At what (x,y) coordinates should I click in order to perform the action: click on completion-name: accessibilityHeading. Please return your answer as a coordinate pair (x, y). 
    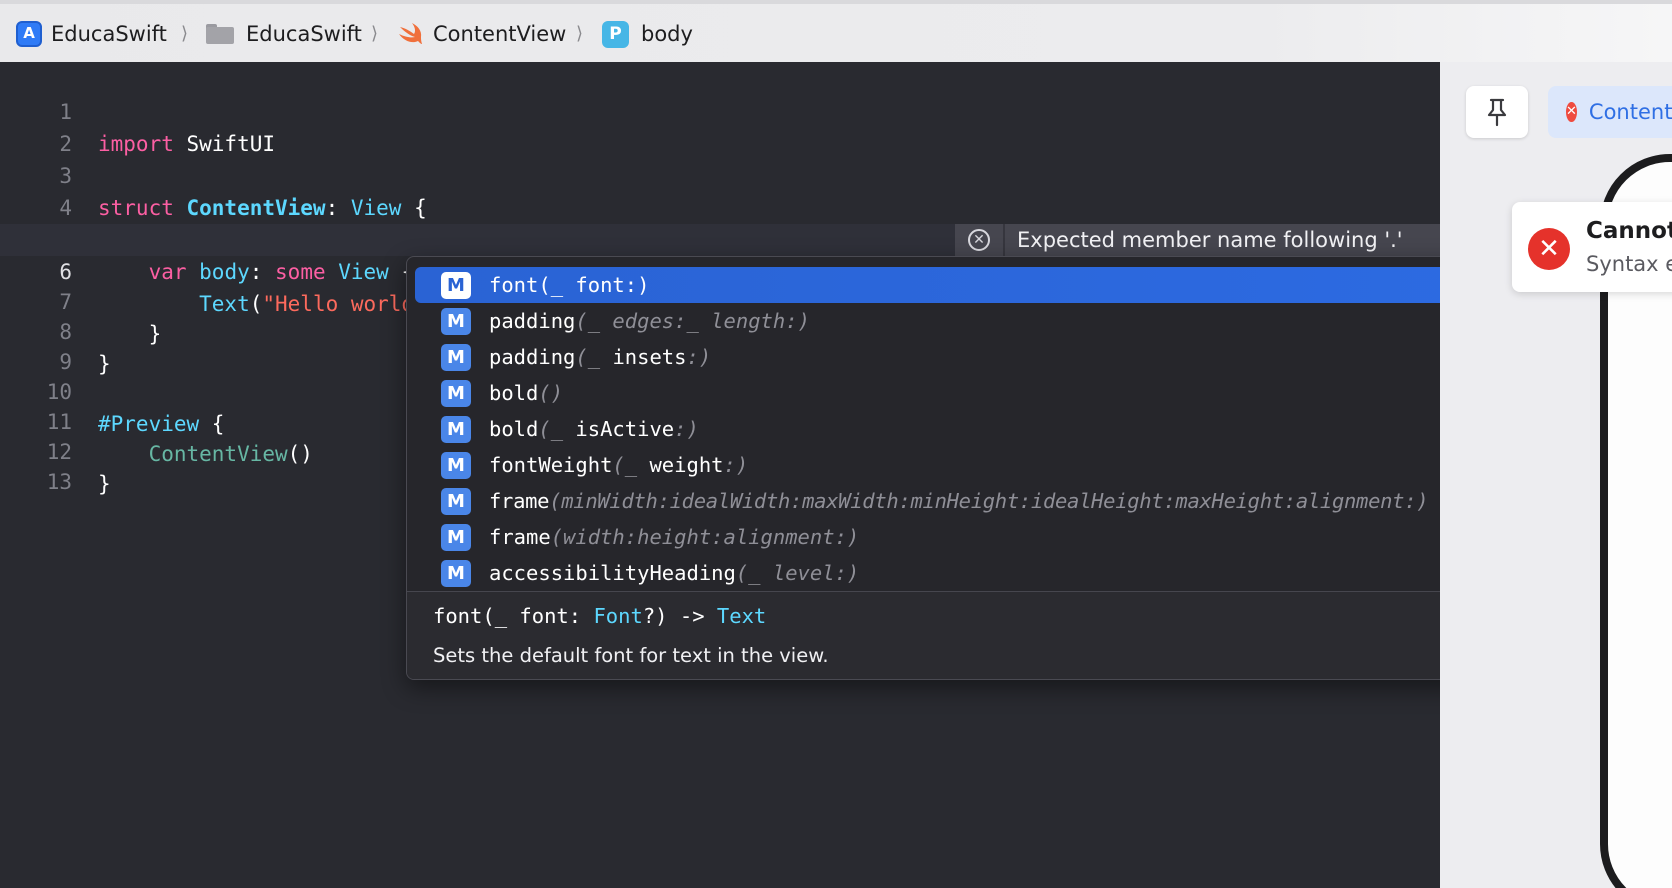
    Looking at the image, I should click on (612, 573).